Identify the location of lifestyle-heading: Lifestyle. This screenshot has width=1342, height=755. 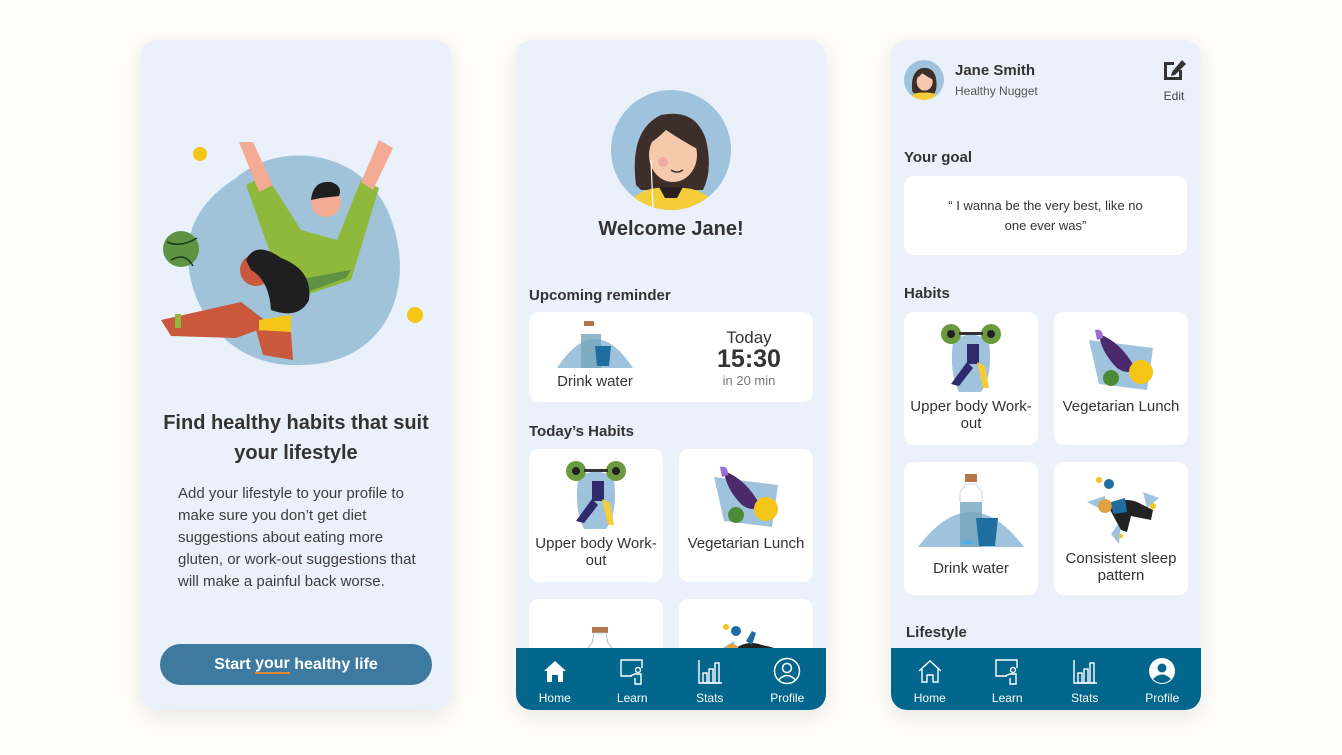
(936, 632).